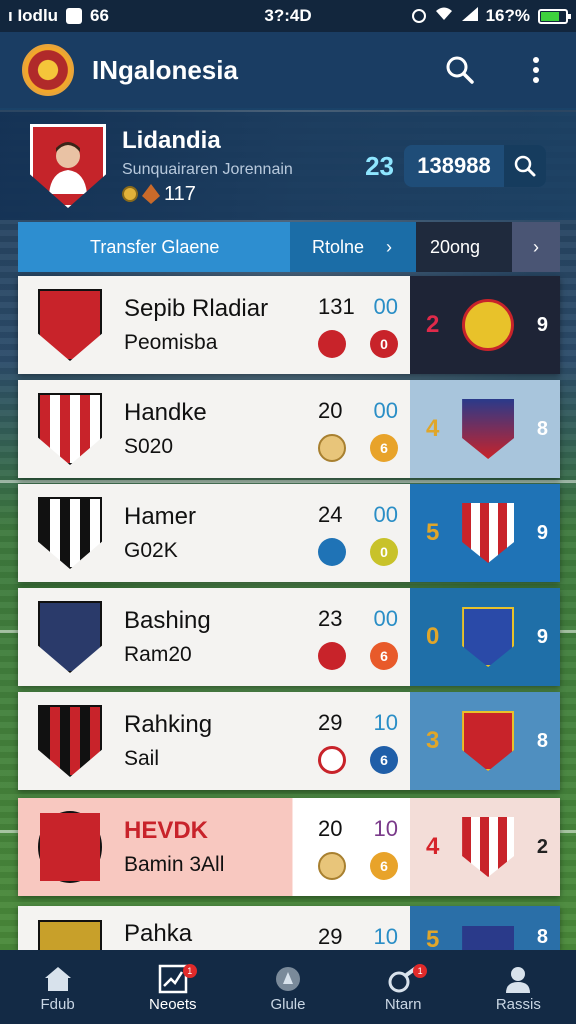  Describe the element at coordinates (289, 429) in the screenshot. I see `list-item: Handke S020 20 00 6 4 8` at that location.